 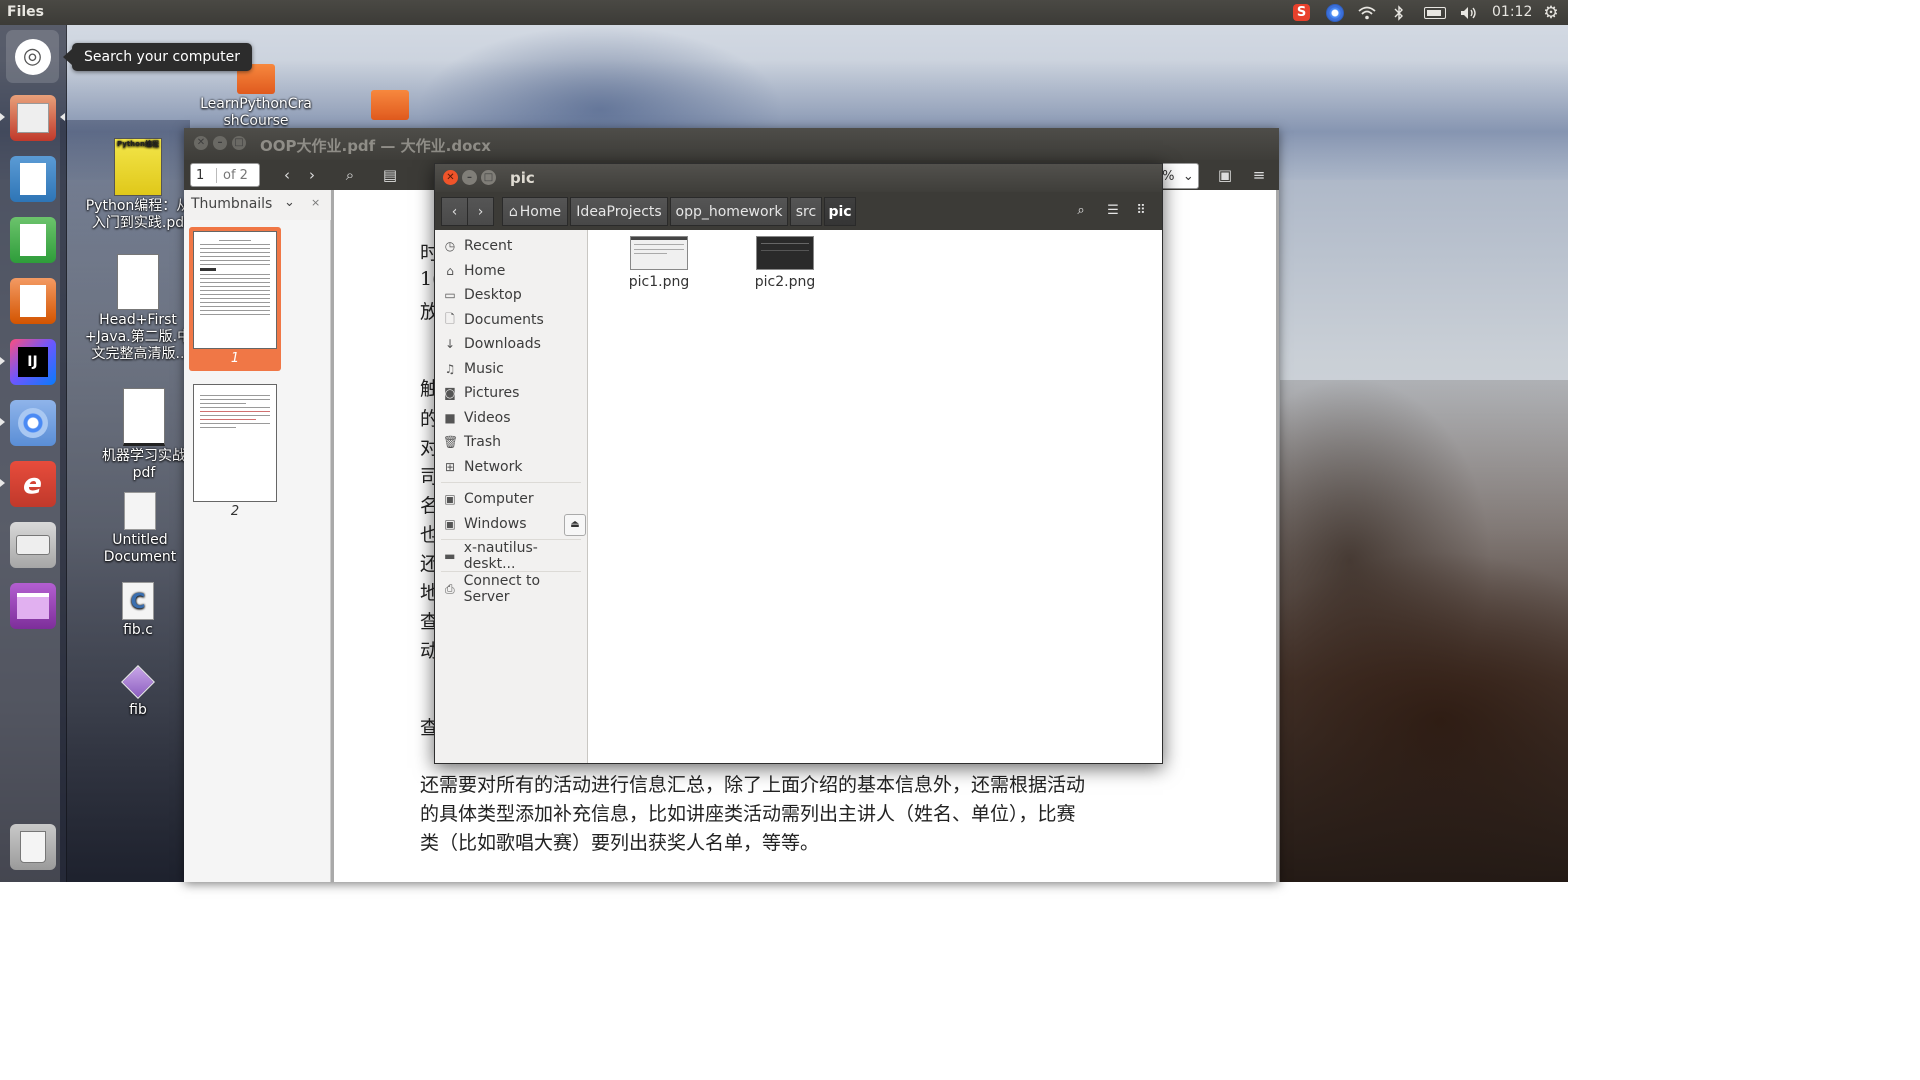 What do you see at coordinates (511, 271) in the screenshot?
I see `sidebar-item-home: ⌂ Home` at bounding box center [511, 271].